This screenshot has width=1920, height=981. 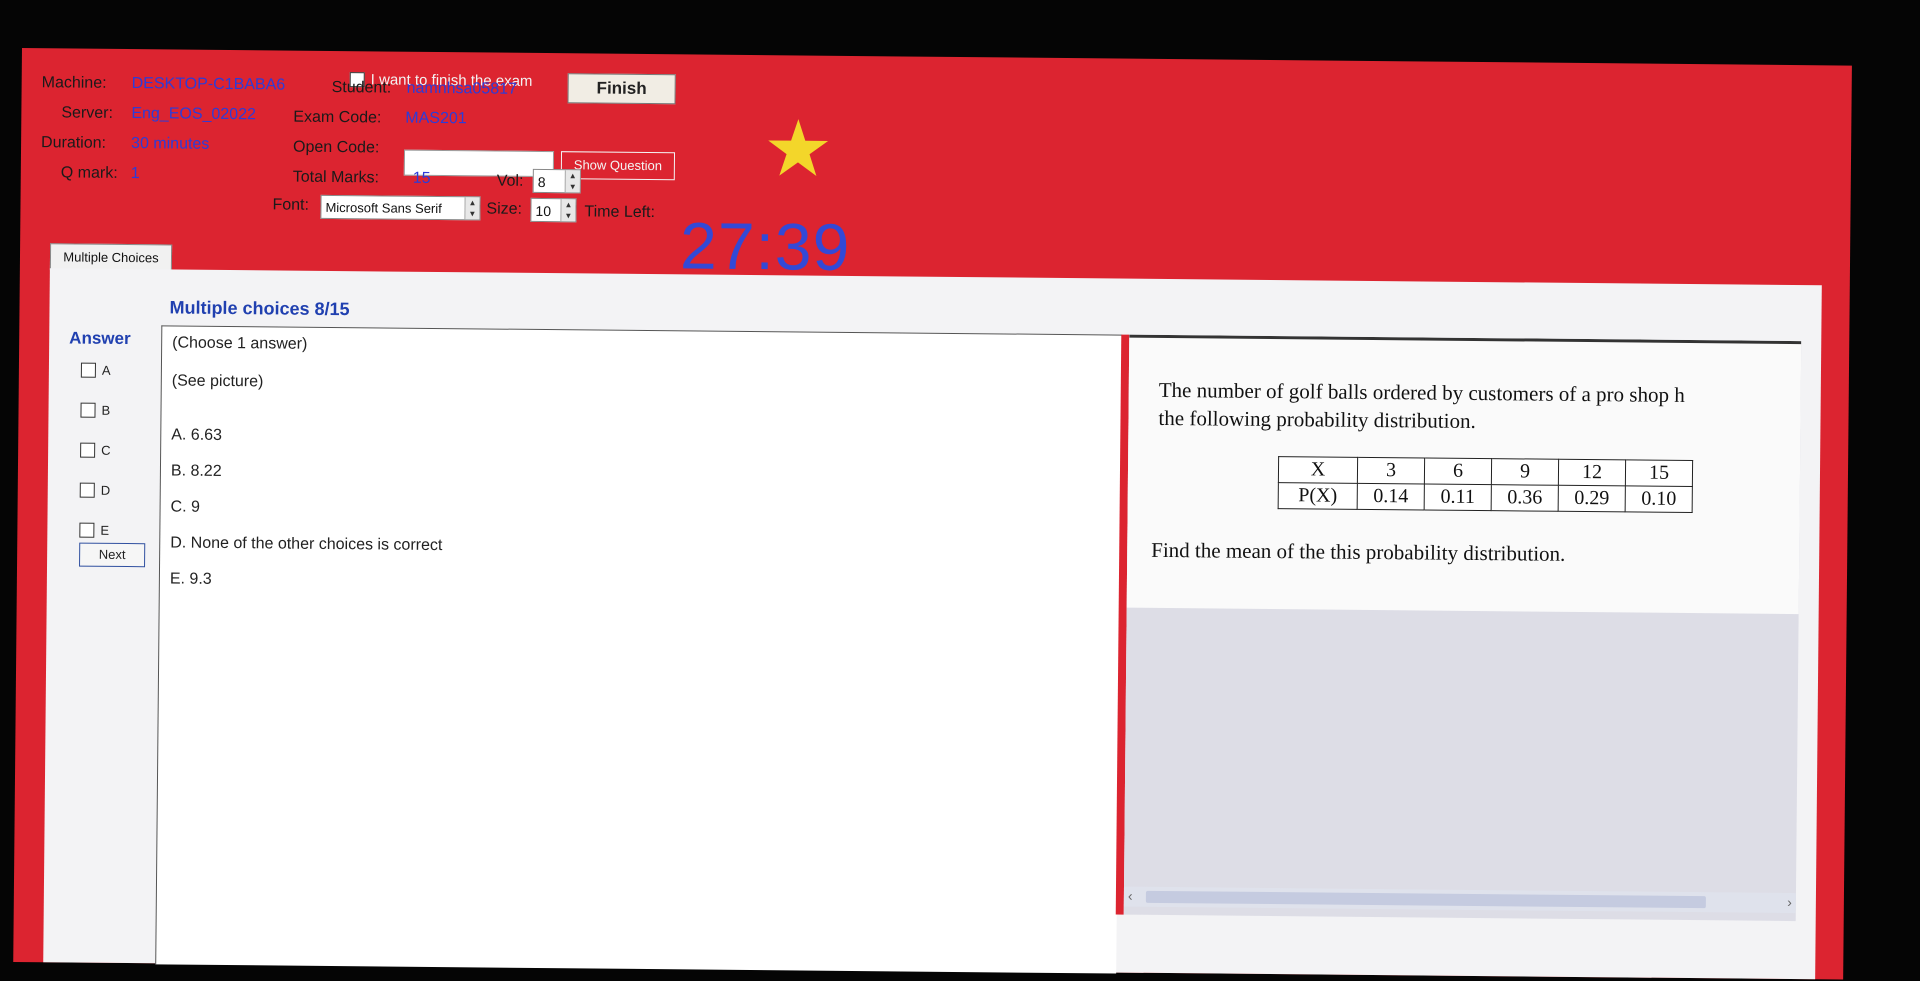 What do you see at coordinates (217, 381) in the screenshot?
I see `answer-note: (See picture)` at bounding box center [217, 381].